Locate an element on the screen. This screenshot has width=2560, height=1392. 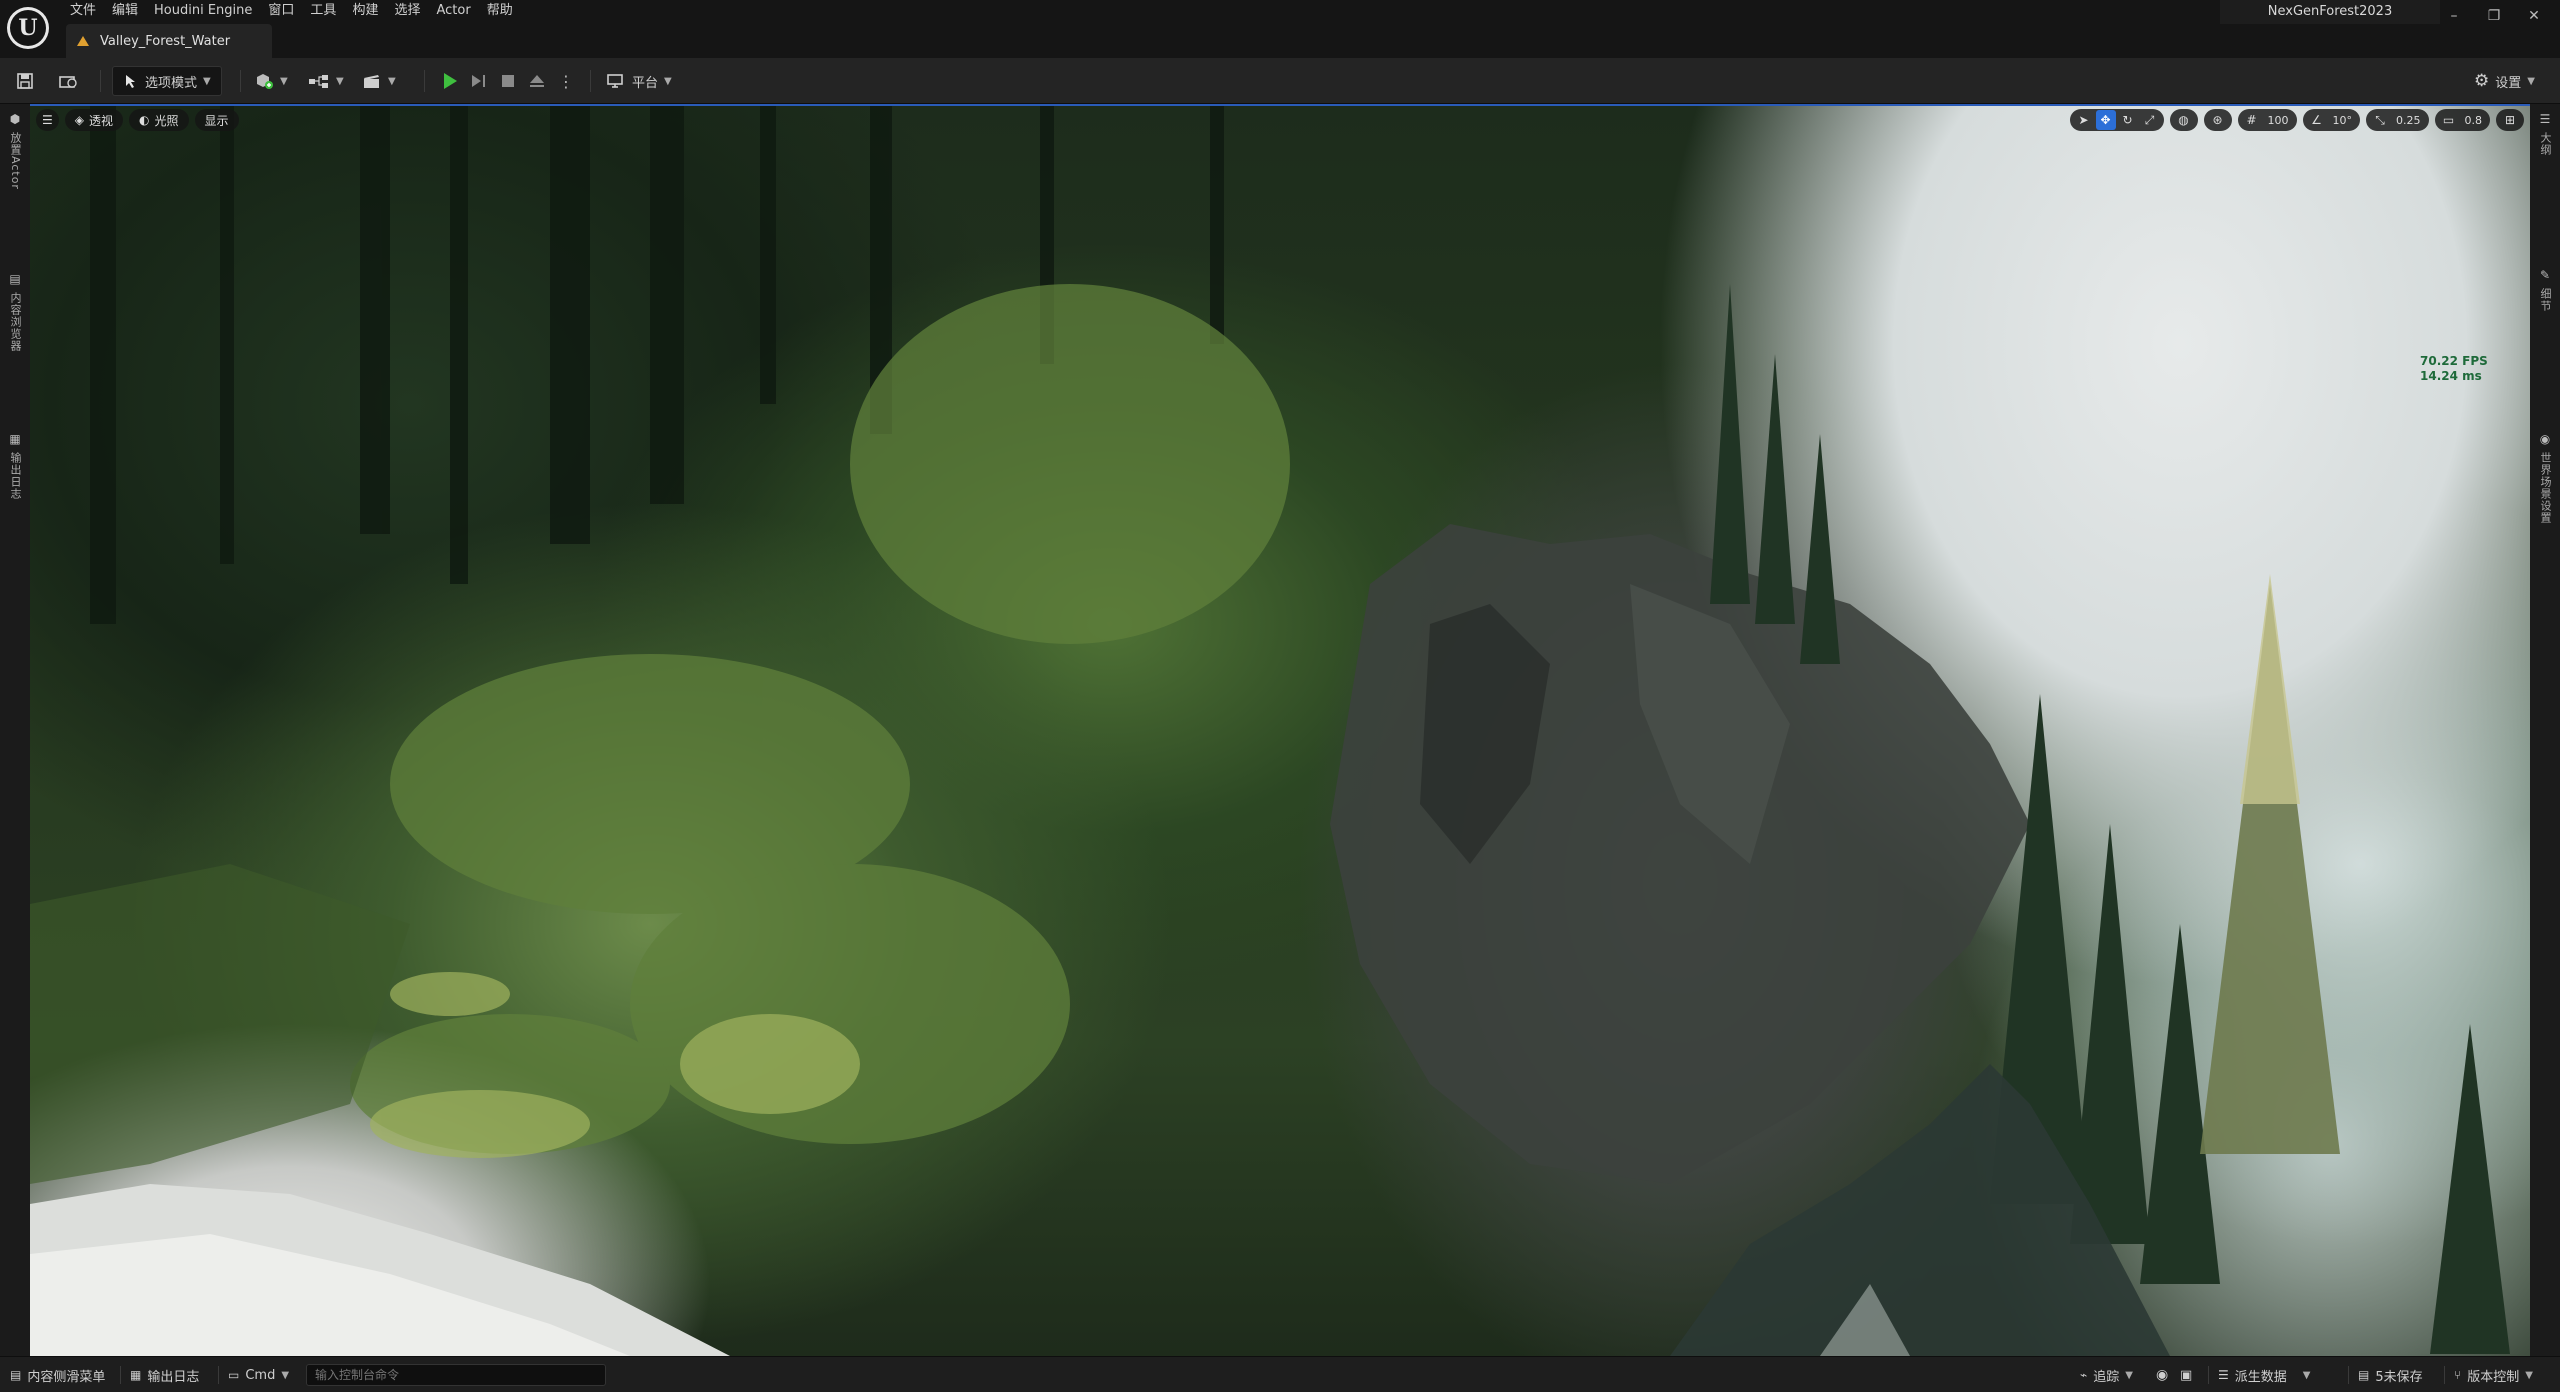
side-tab-label: 内容浏览器 is located at coordinates (15, 322).